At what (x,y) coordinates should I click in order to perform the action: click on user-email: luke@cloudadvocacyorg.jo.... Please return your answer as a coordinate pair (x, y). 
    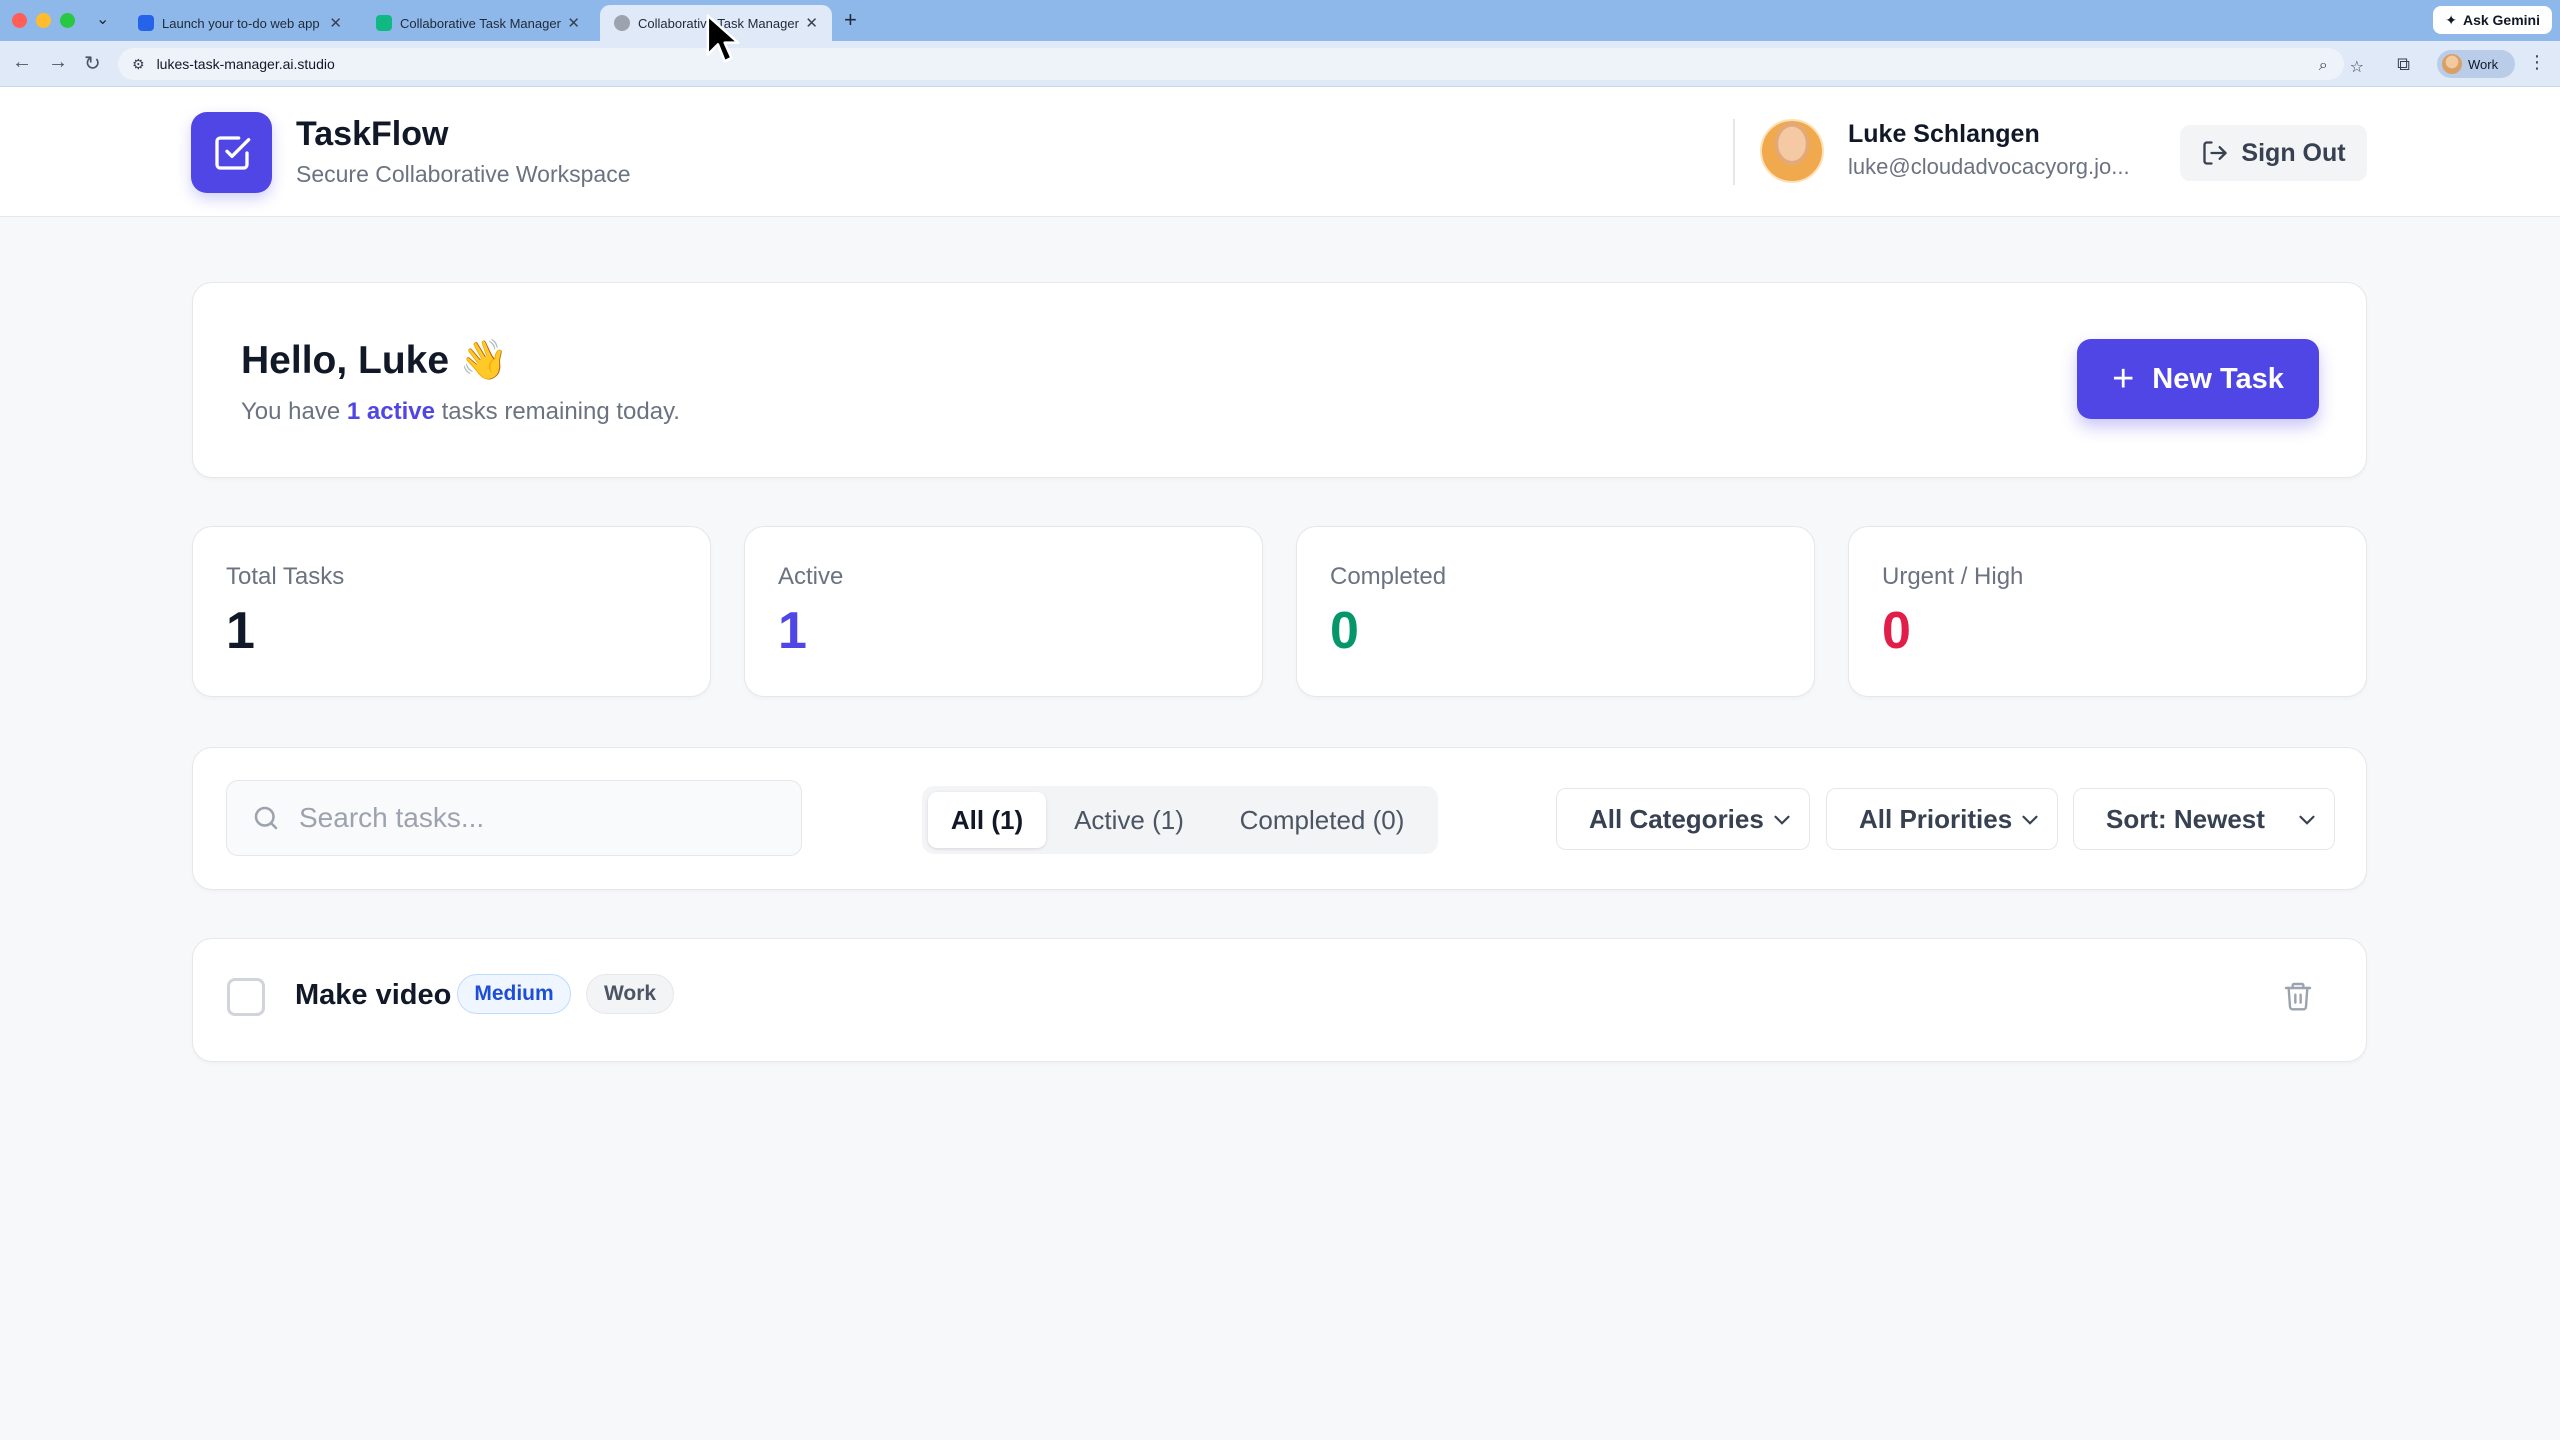
    Looking at the image, I should click on (1989, 166).